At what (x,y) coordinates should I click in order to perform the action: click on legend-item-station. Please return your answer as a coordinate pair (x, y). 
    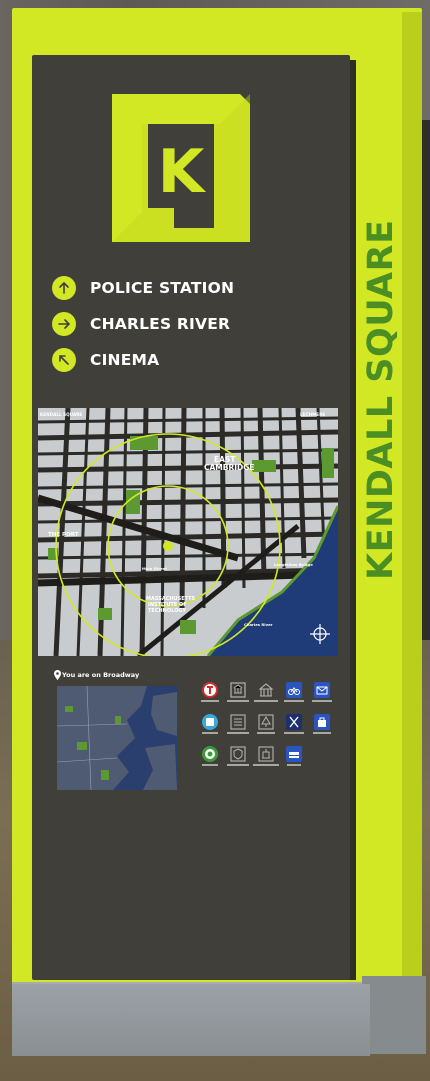
    Looking at the image, I should click on (238, 725).